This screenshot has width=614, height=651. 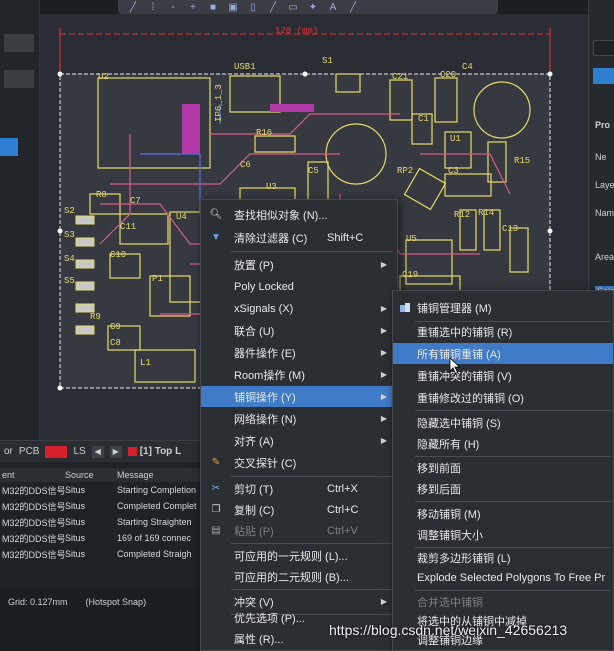 What do you see at coordinates (299, 264) in the screenshot?
I see `menu-place: 放置 (P) ▶` at bounding box center [299, 264].